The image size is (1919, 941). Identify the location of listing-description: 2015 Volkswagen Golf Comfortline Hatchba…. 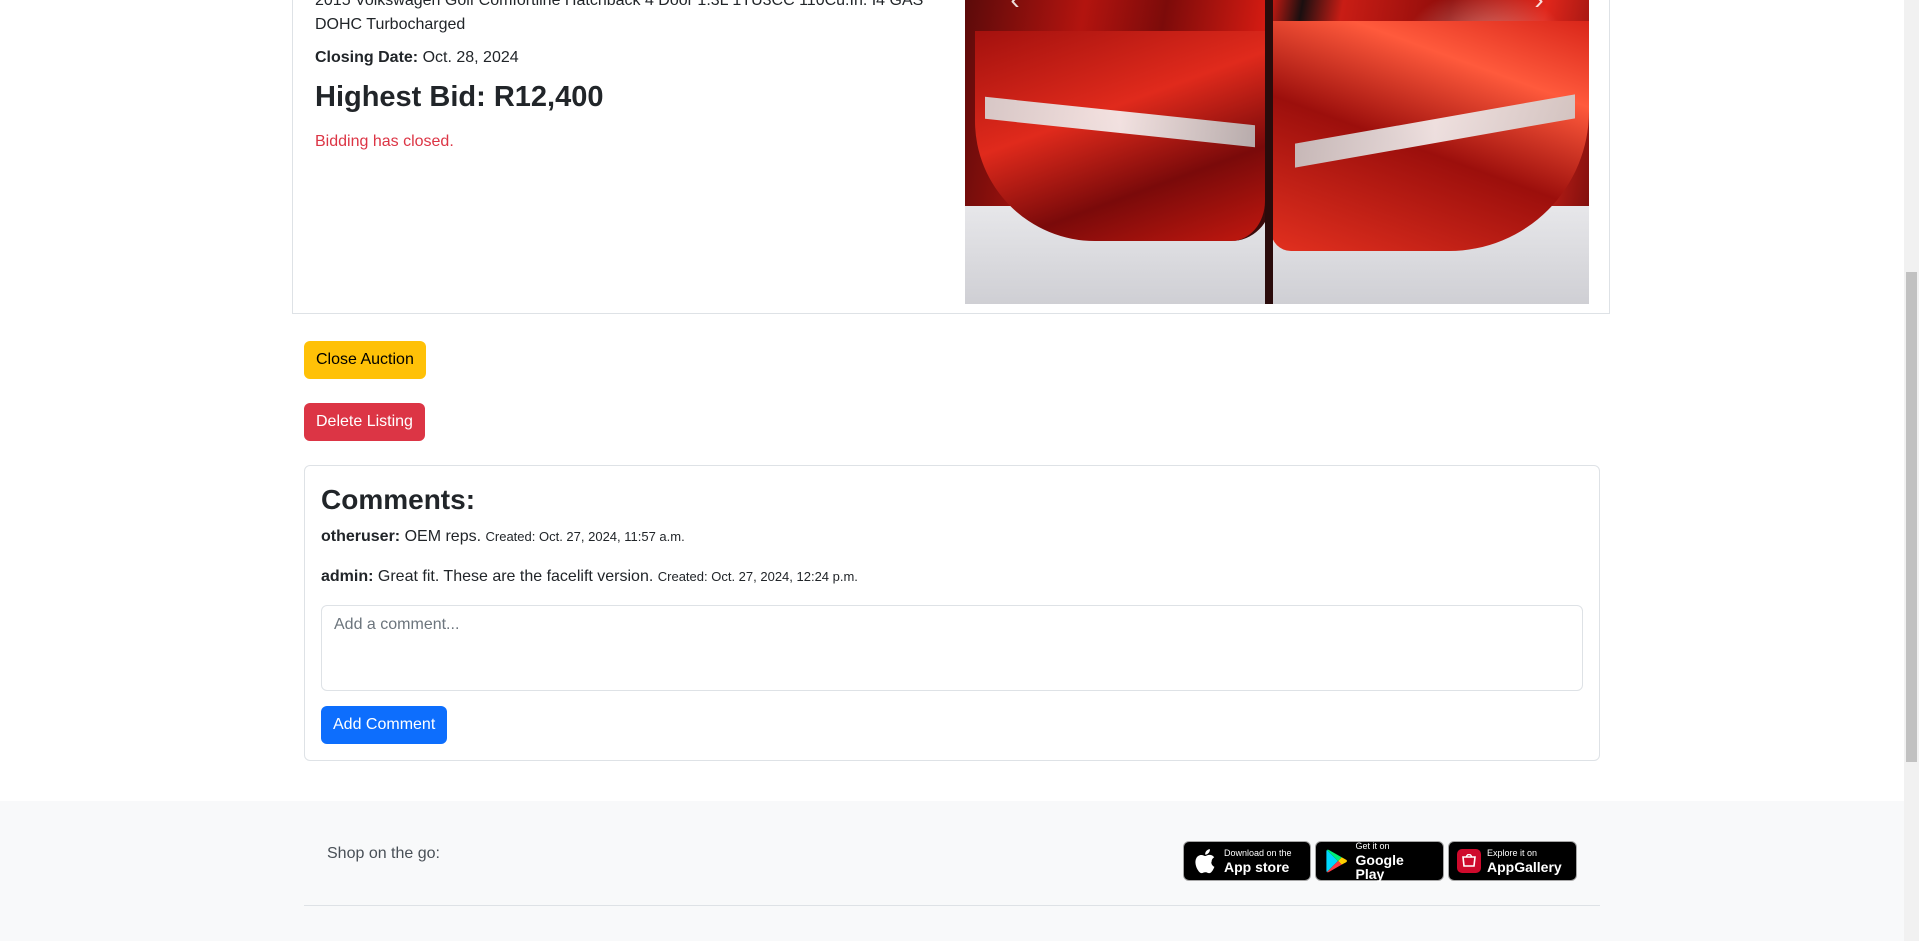
(630, 18).